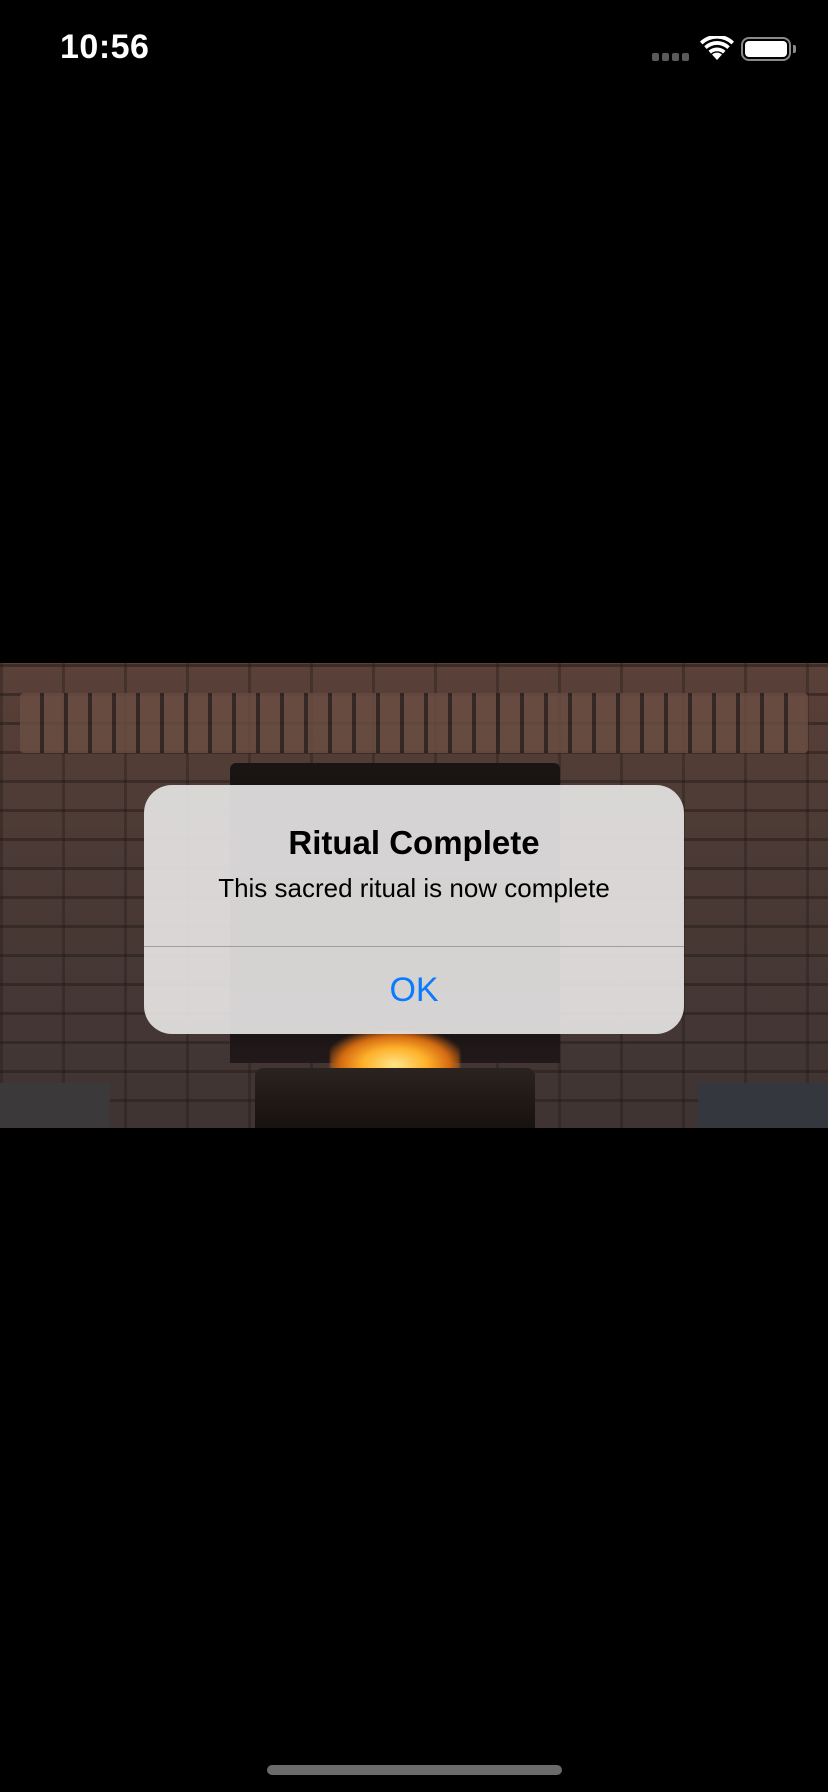 The height and width of the screenshot is (1792, 828). I want to click on wifi-icon, so click(717, 48).